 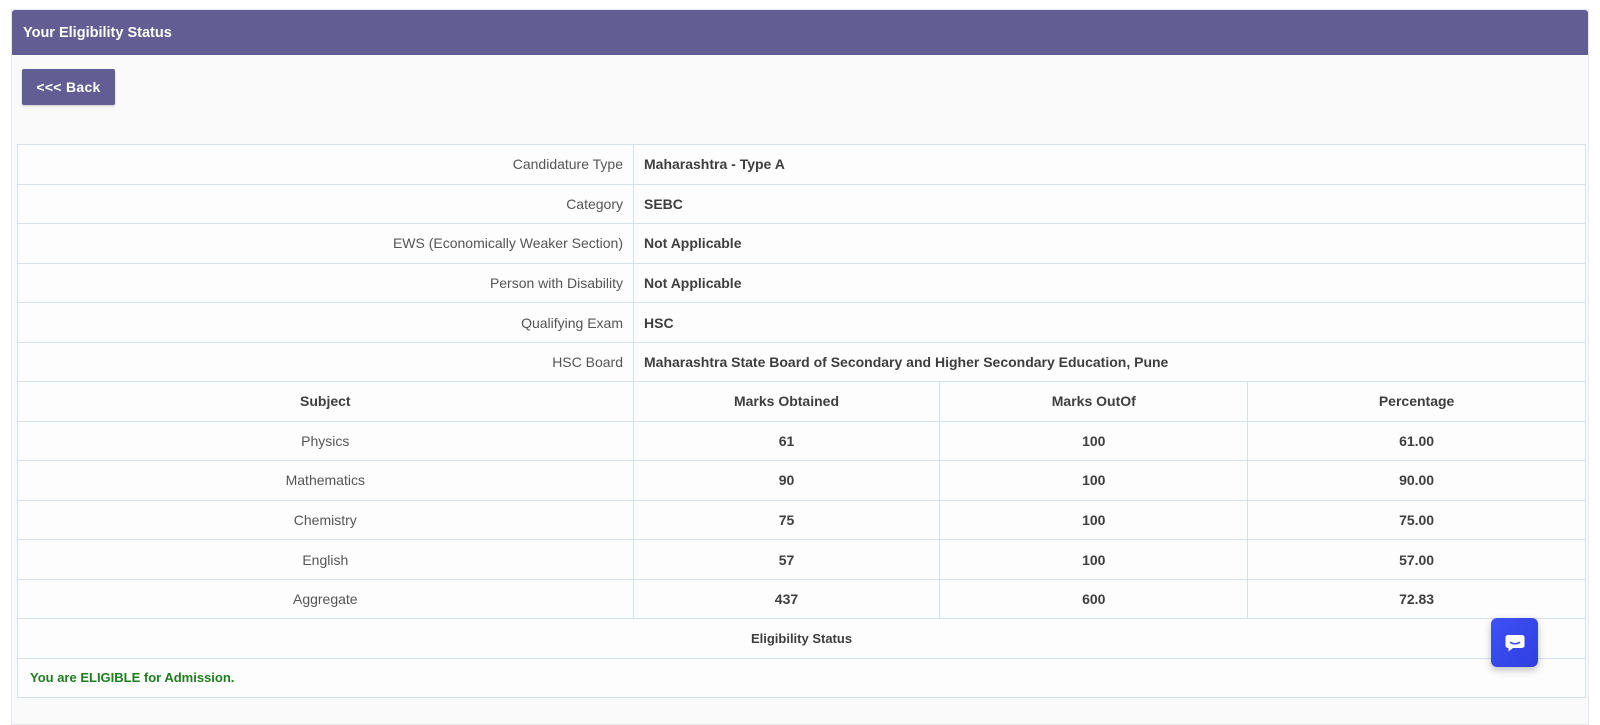 I want to click on obtained-cell: 90, so click(x=786, y=480).